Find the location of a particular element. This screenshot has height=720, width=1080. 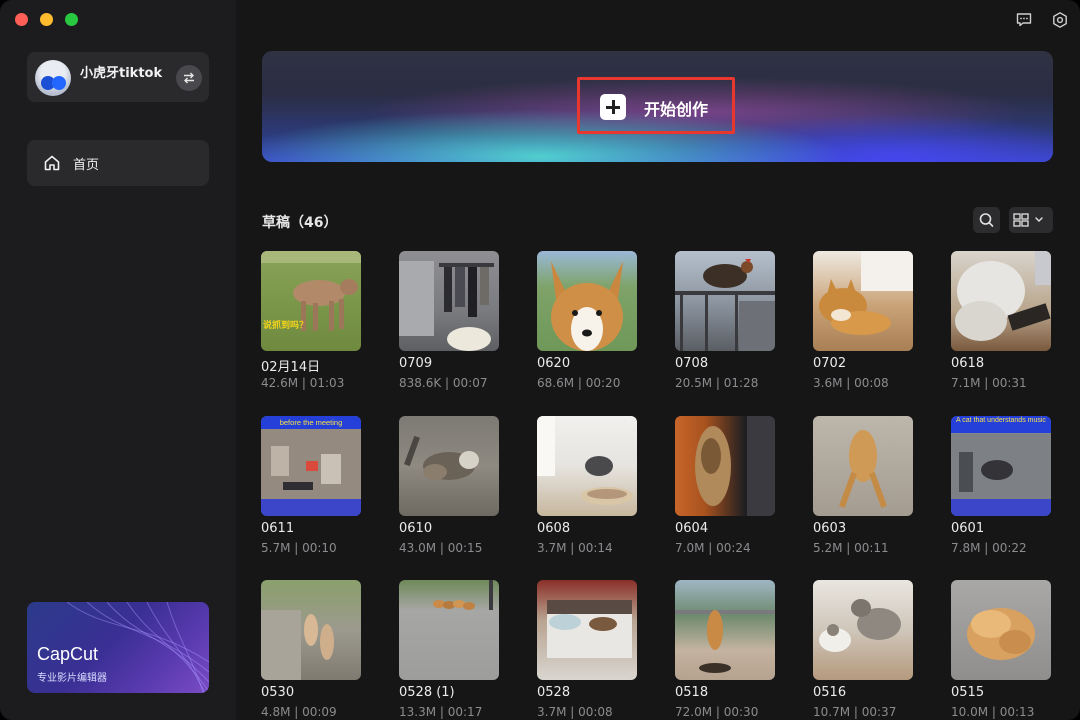

drafts-title: 草稿（46） is located at coordinates (300, 223).